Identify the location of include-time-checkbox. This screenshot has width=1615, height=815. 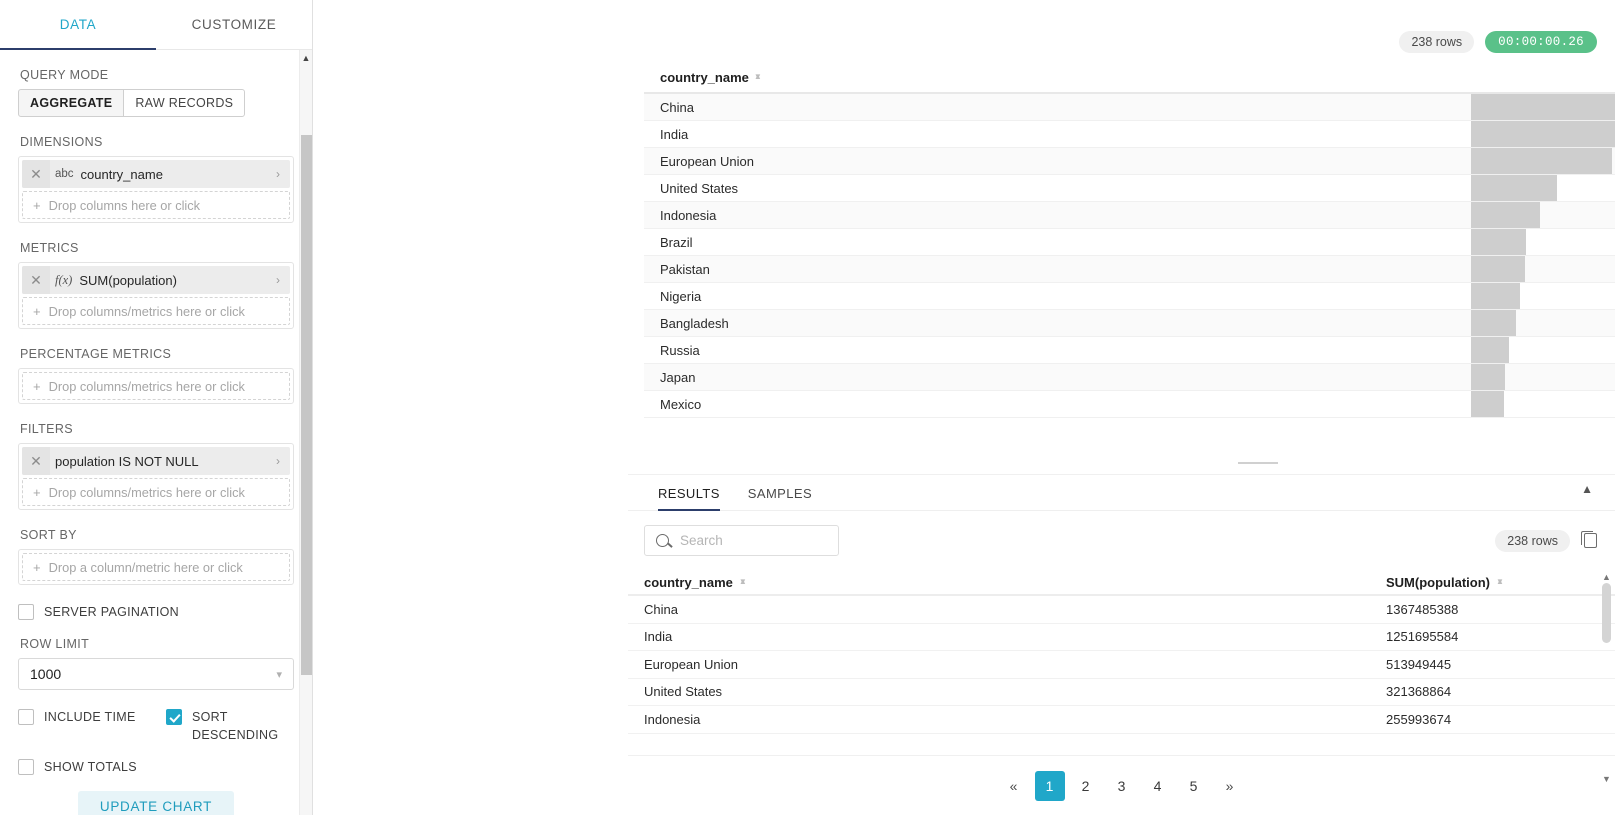
(26, 717).